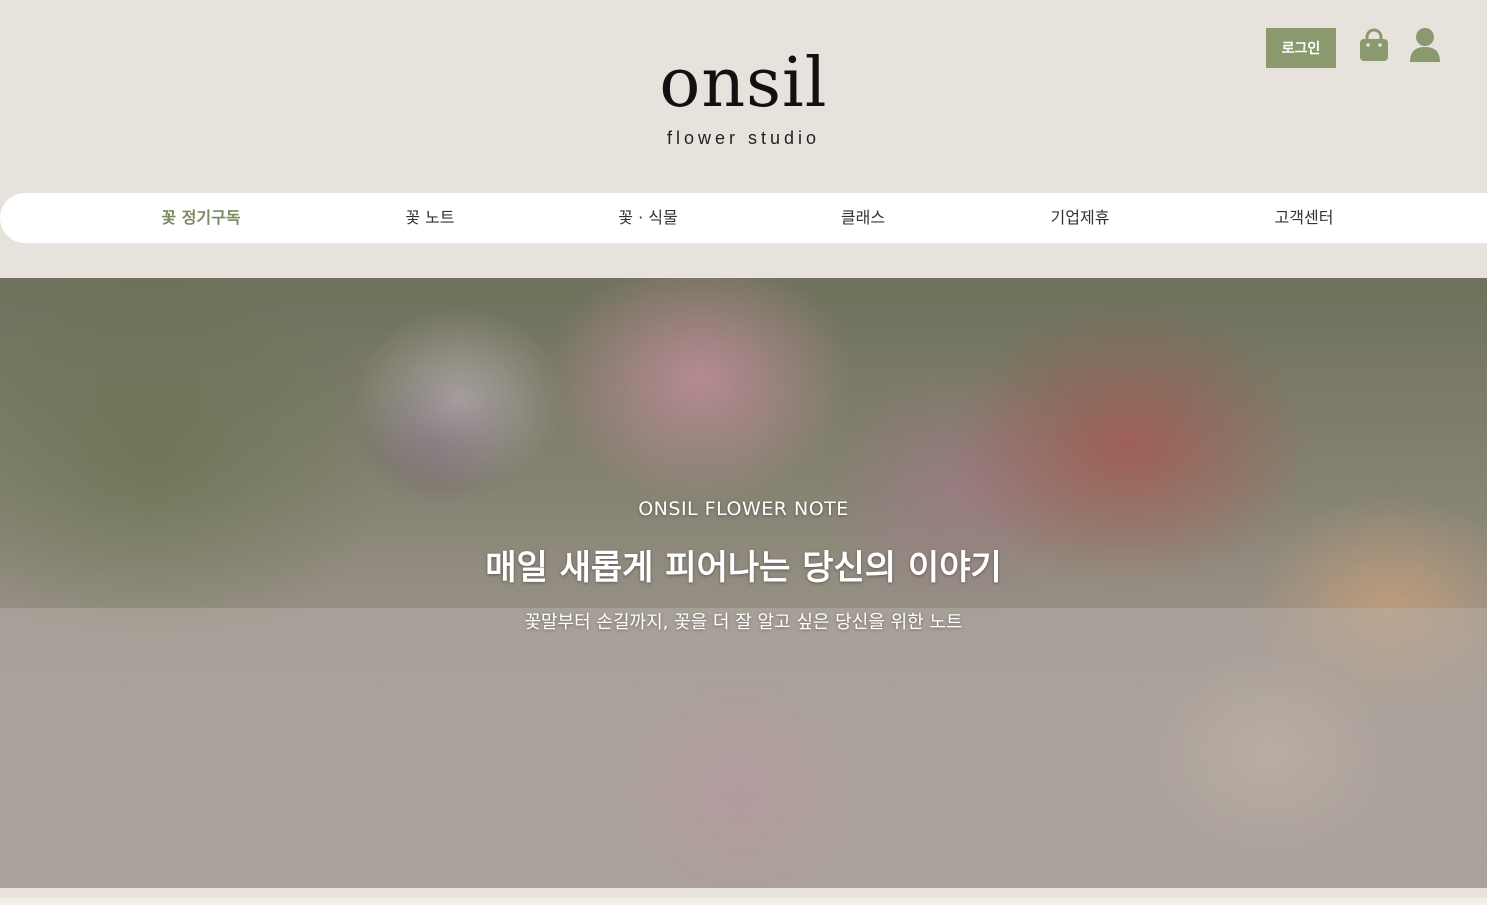  I want to click on nav-item-flowers-plants: 꽃 · 식물, so click(647, 218).